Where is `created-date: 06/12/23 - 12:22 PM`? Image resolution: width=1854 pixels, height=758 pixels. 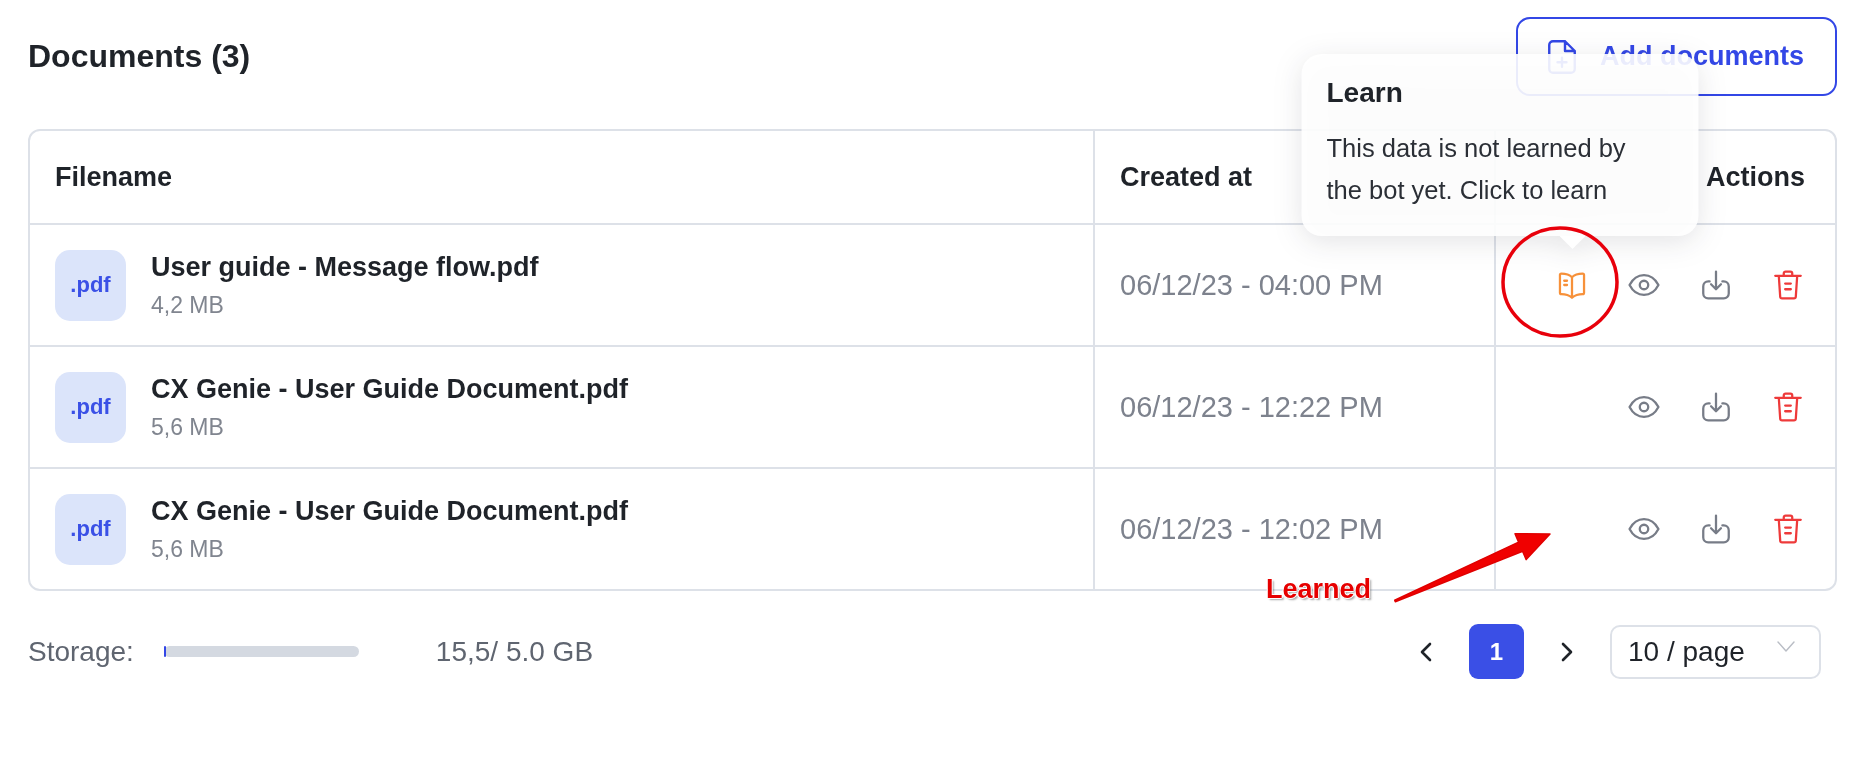 created-date: 06/12/23 - 12:22 PM is located at coordinates (1251, 407).